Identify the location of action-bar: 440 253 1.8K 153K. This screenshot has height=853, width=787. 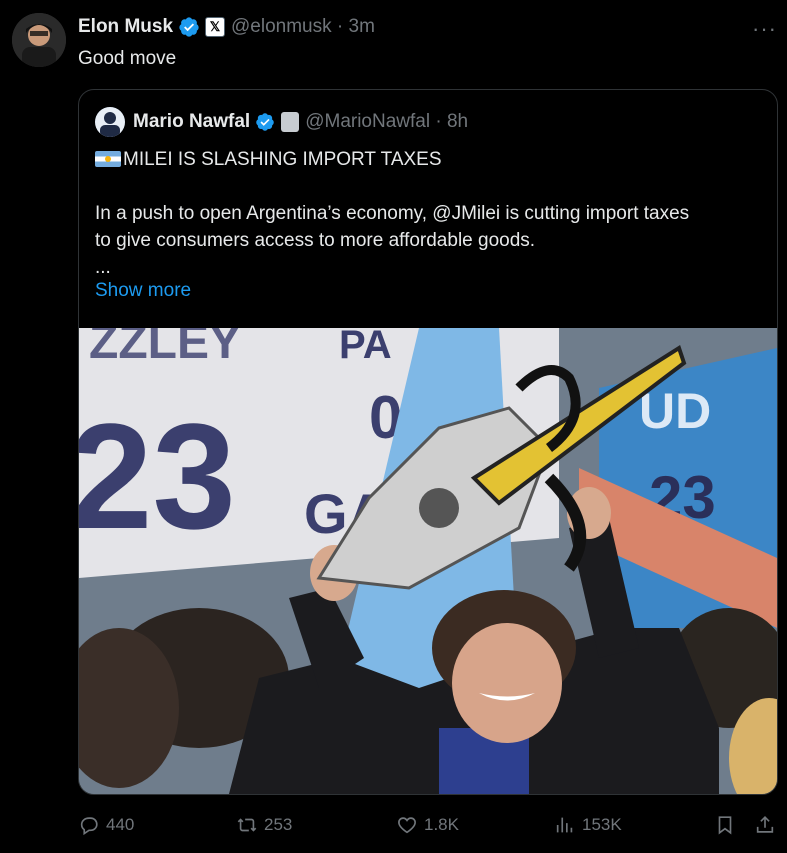
(428, 825).